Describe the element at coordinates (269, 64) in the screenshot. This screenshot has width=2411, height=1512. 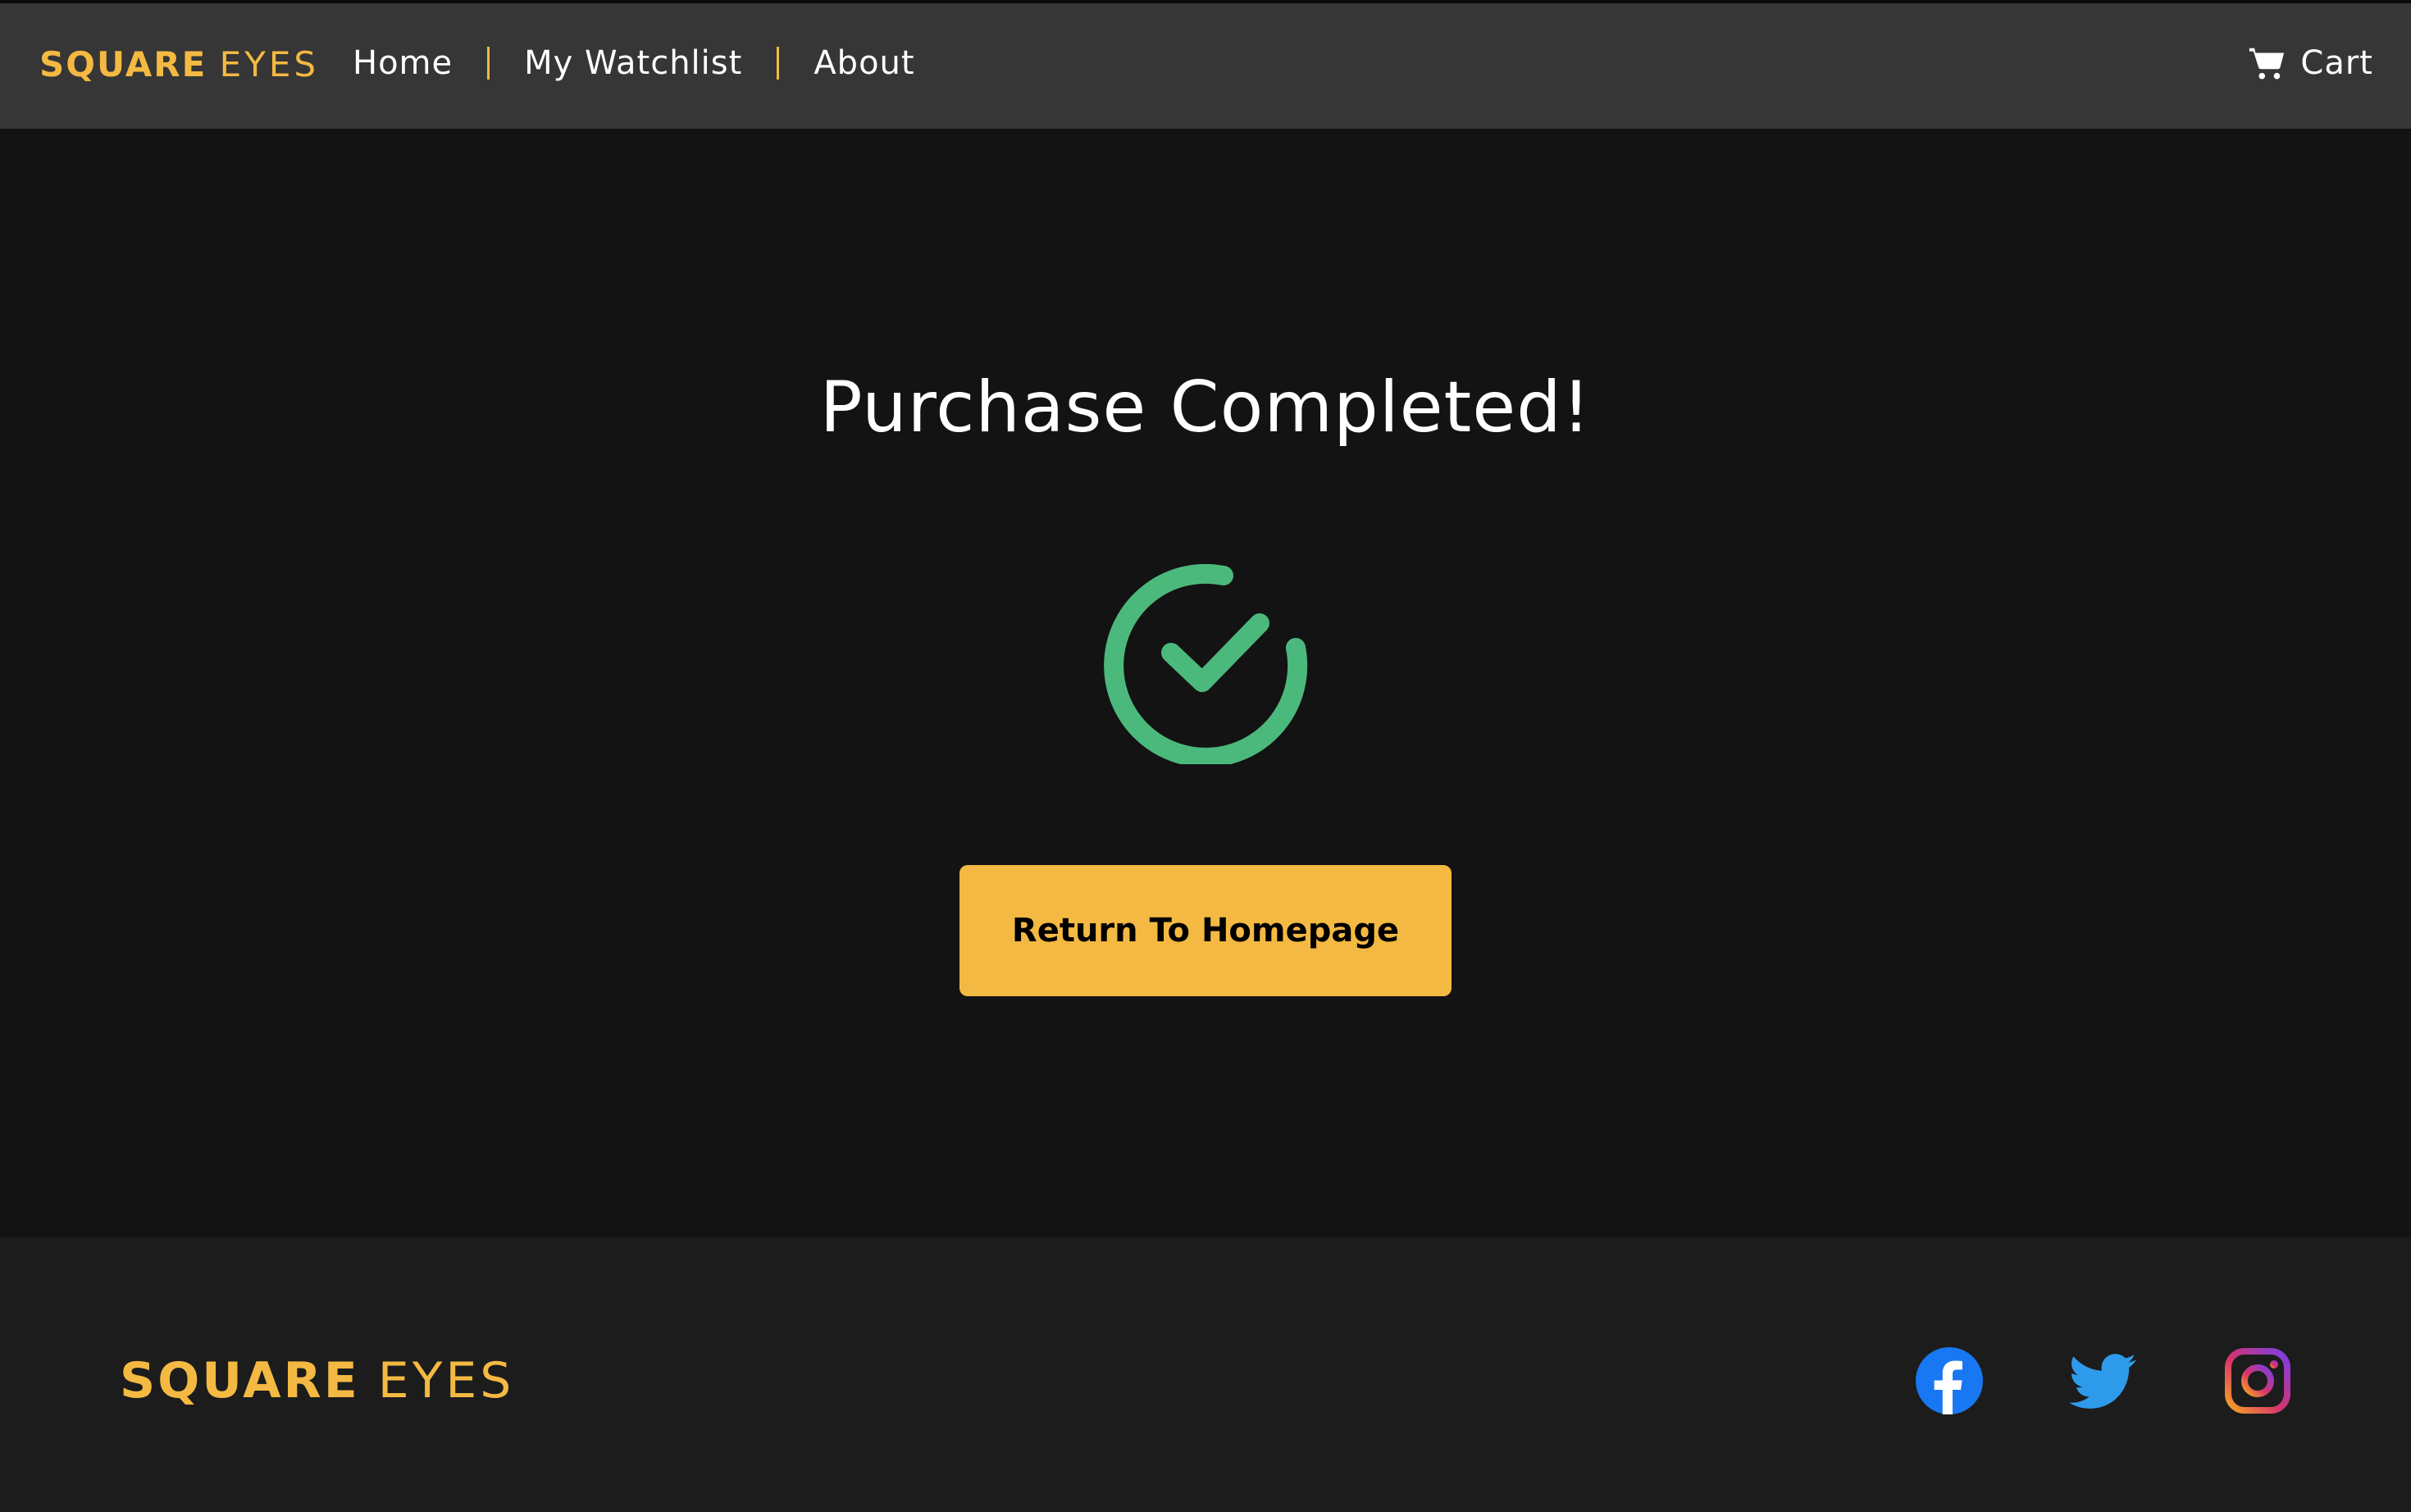
I see `logo-light-text: EYES` at that location.